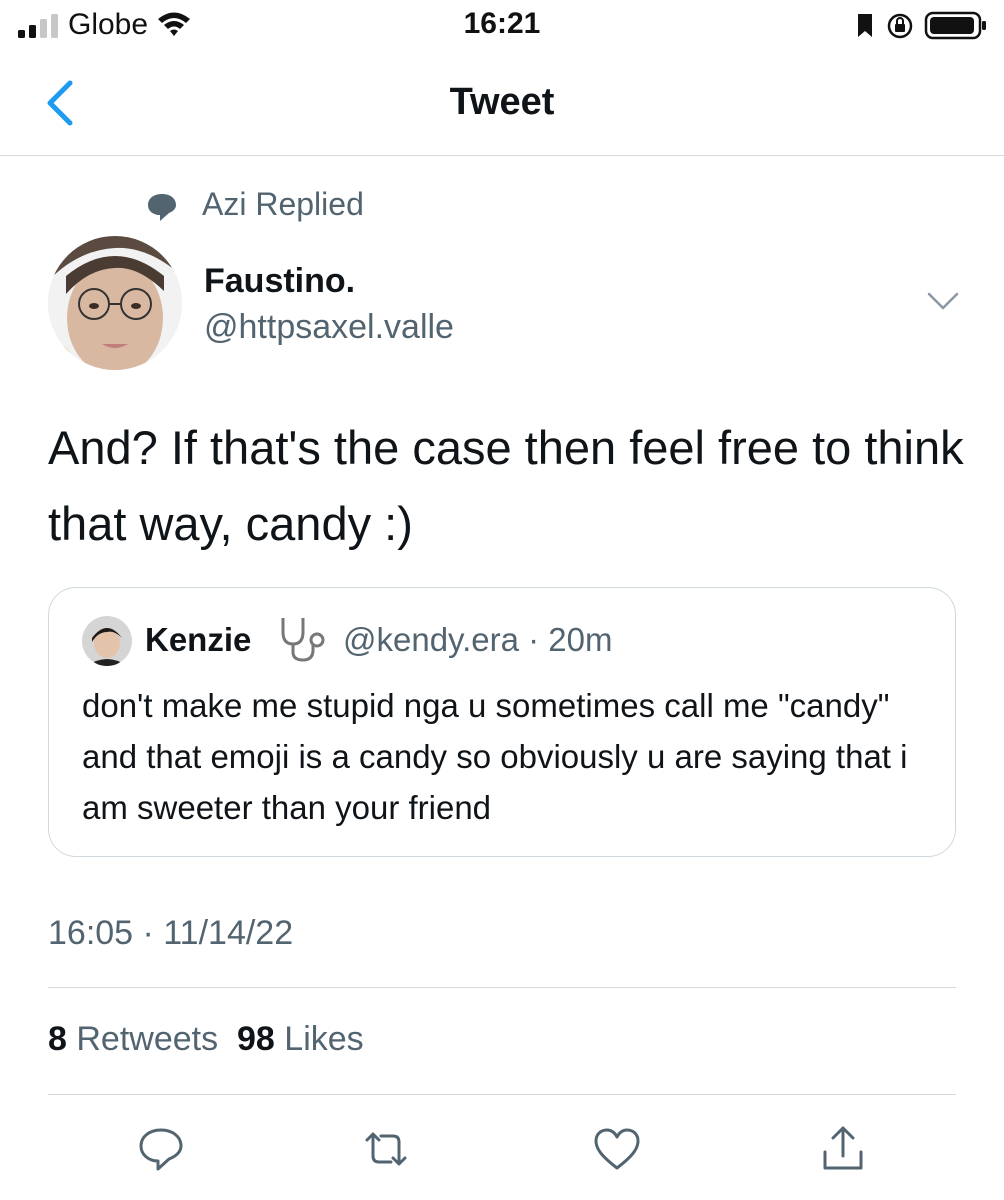  Describe the element at coordinates (198, 639) in the screenshot. I see `quoted-display-name: Kenzie` at that location.